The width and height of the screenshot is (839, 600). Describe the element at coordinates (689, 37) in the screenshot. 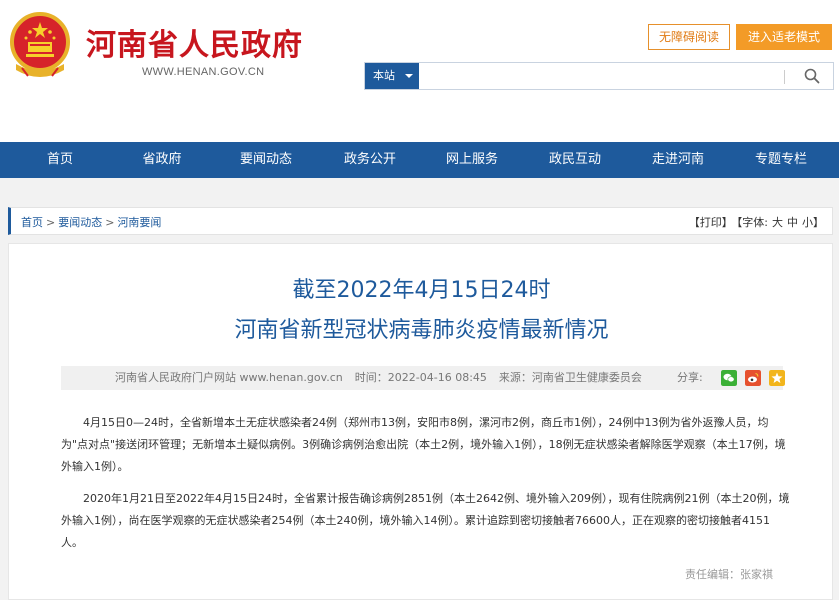

I see `accessible-reading-button: 无障碍阅读` at that location.